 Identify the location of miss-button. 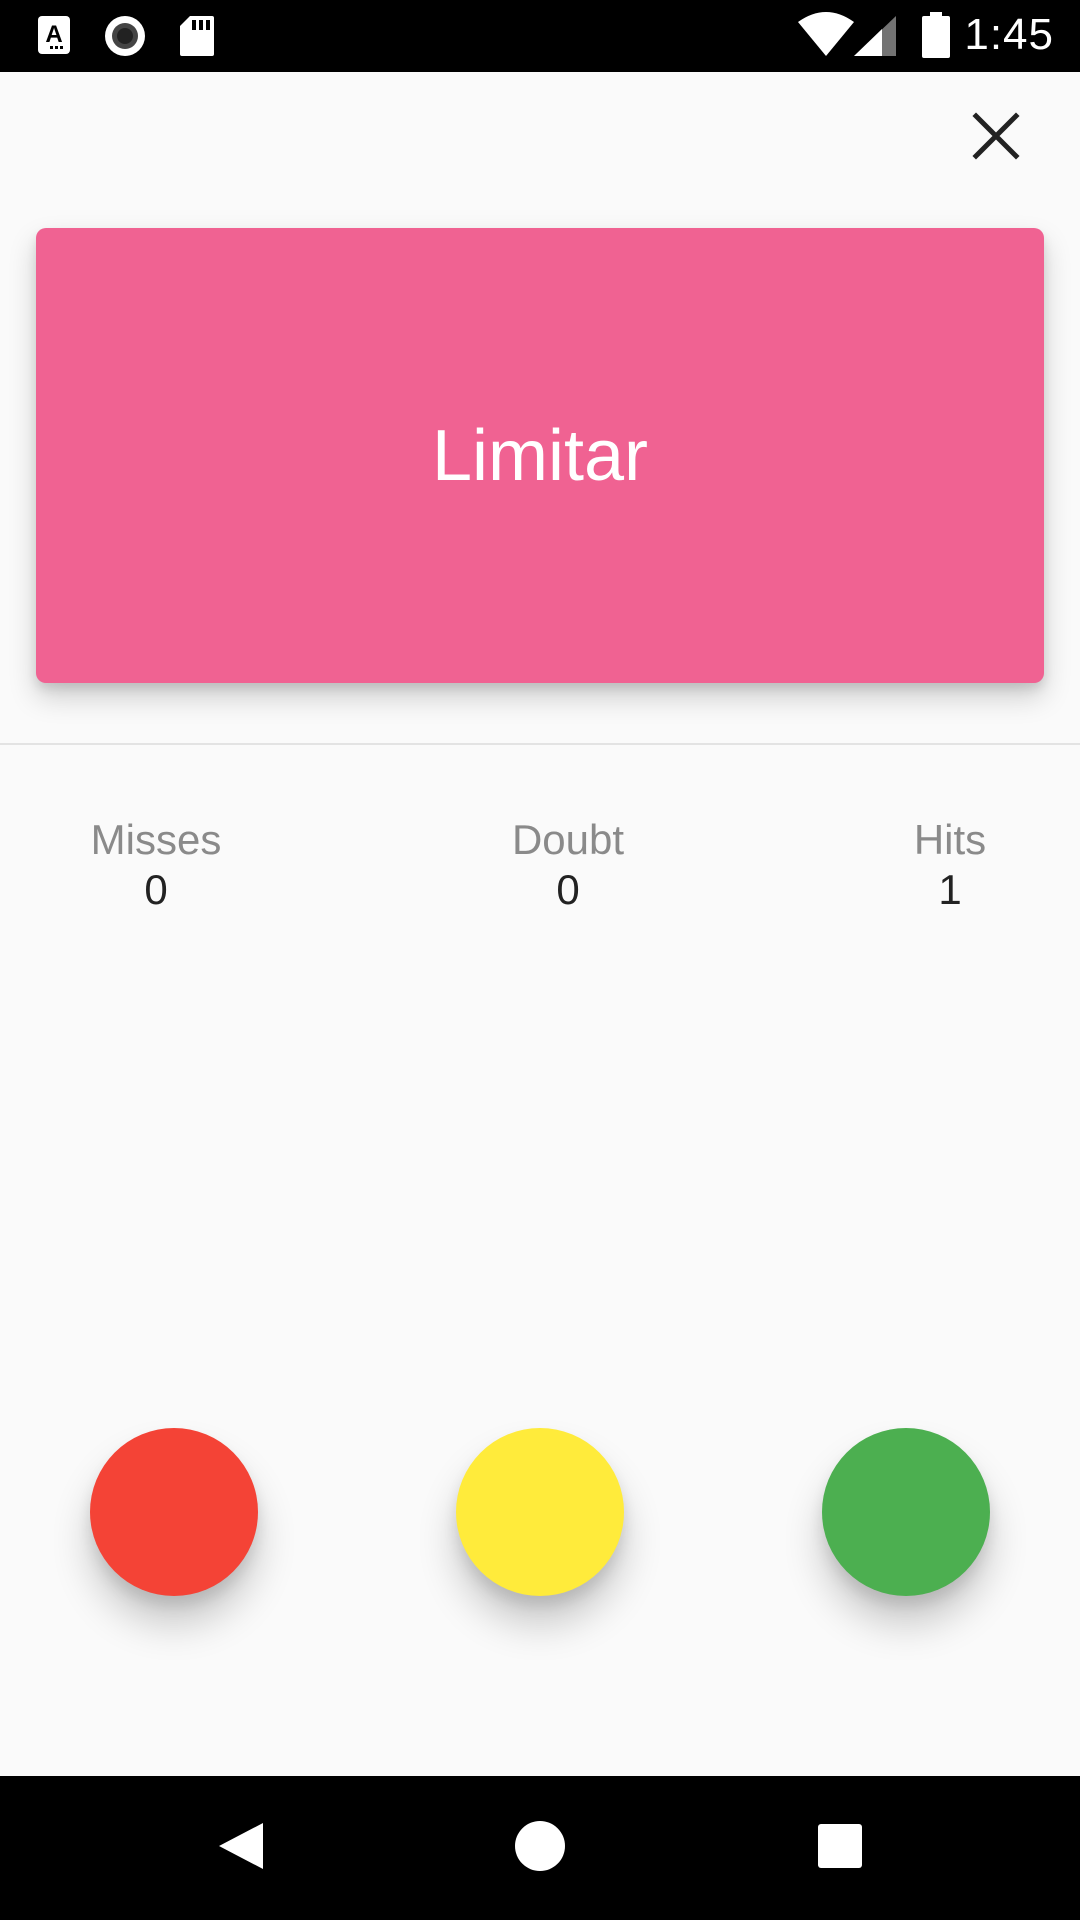
(174, 1512).